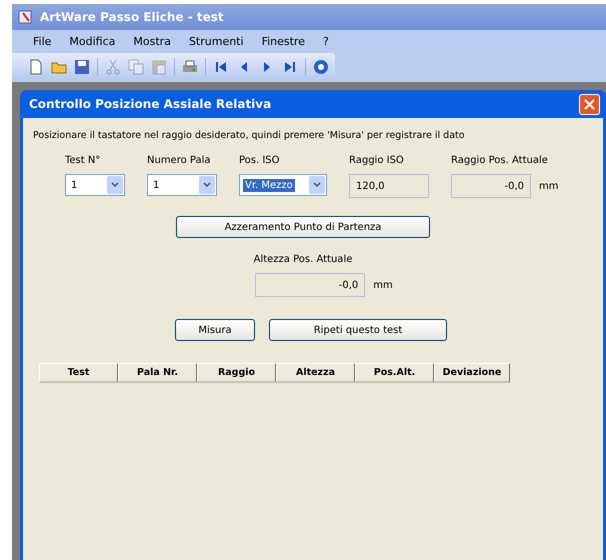 The height and width of the screenshot is (560, 606). I want to click on menu-item: Strumenti, so click(216, 41).